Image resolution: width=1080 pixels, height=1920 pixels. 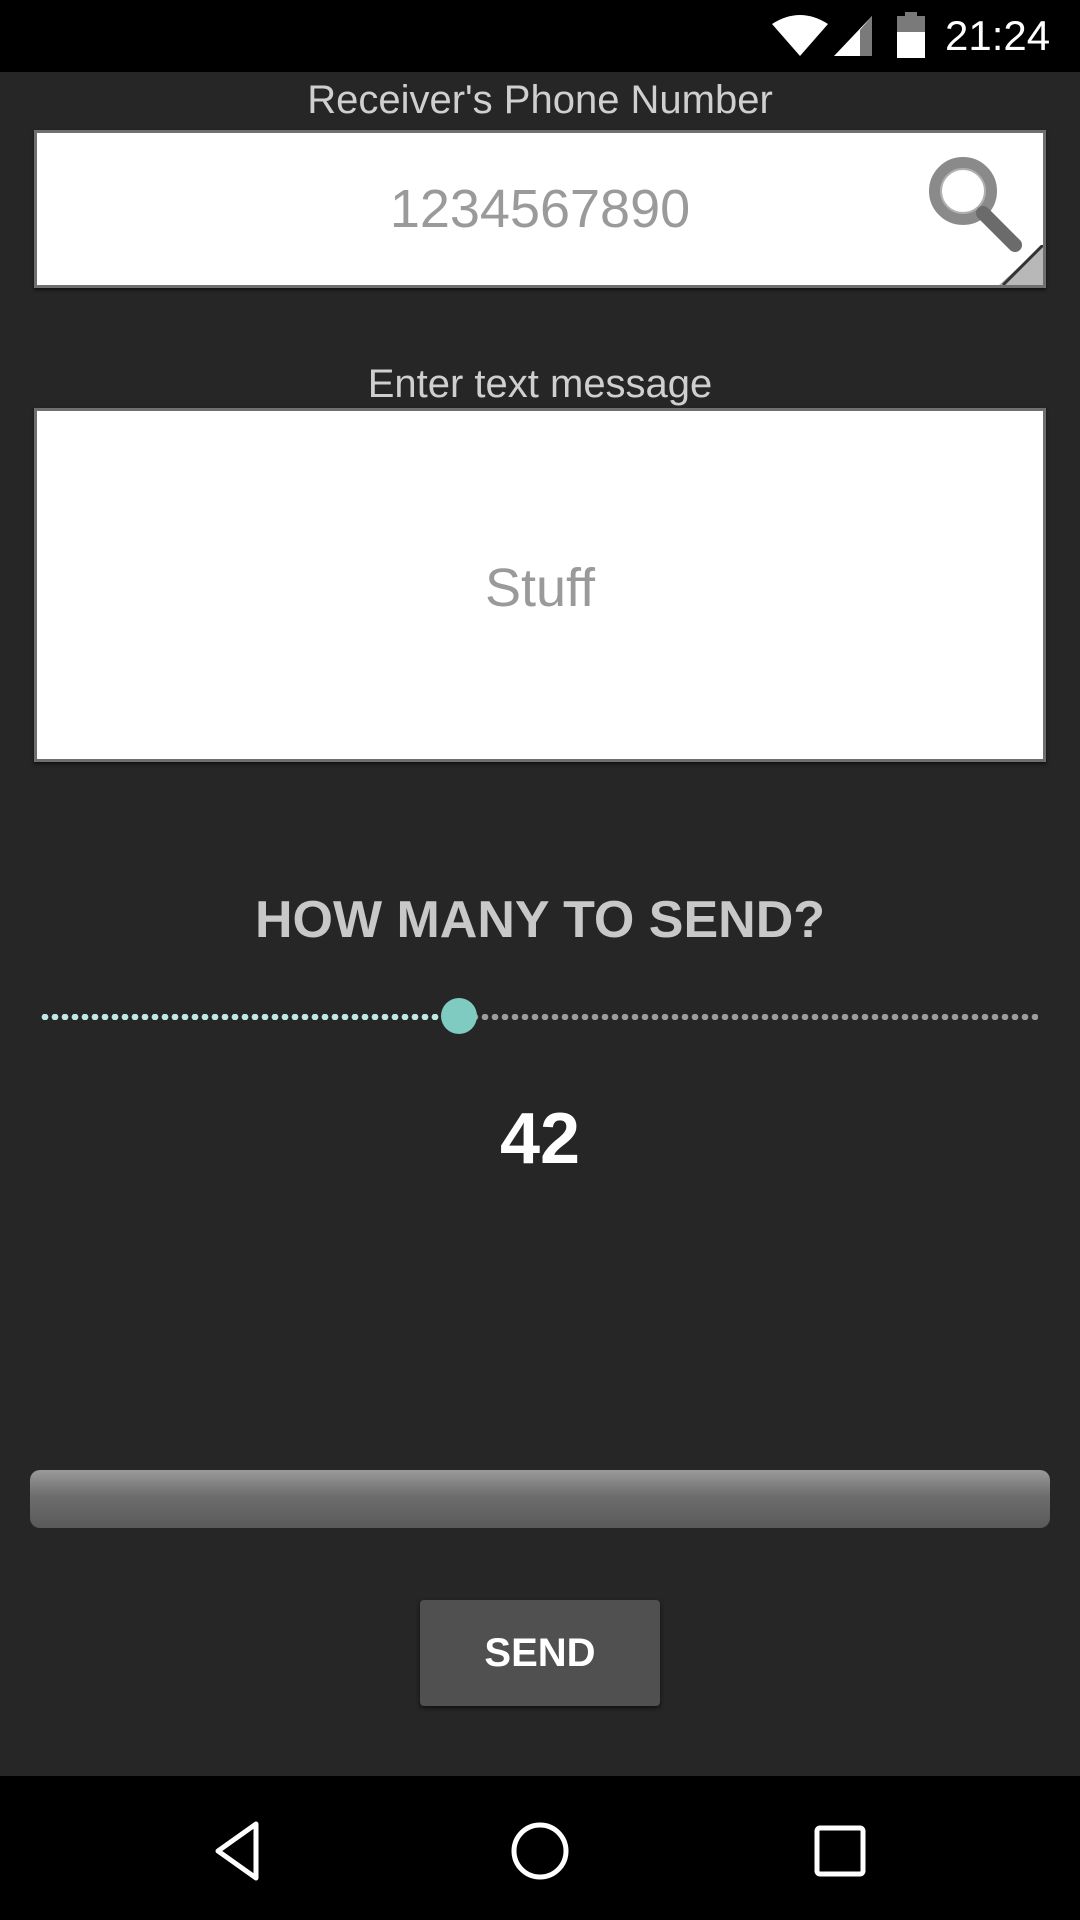 What do you see at coordinates (853, 36) in the screenshot?
I see `cell-signal-icon` at bounding box center [853, 36].